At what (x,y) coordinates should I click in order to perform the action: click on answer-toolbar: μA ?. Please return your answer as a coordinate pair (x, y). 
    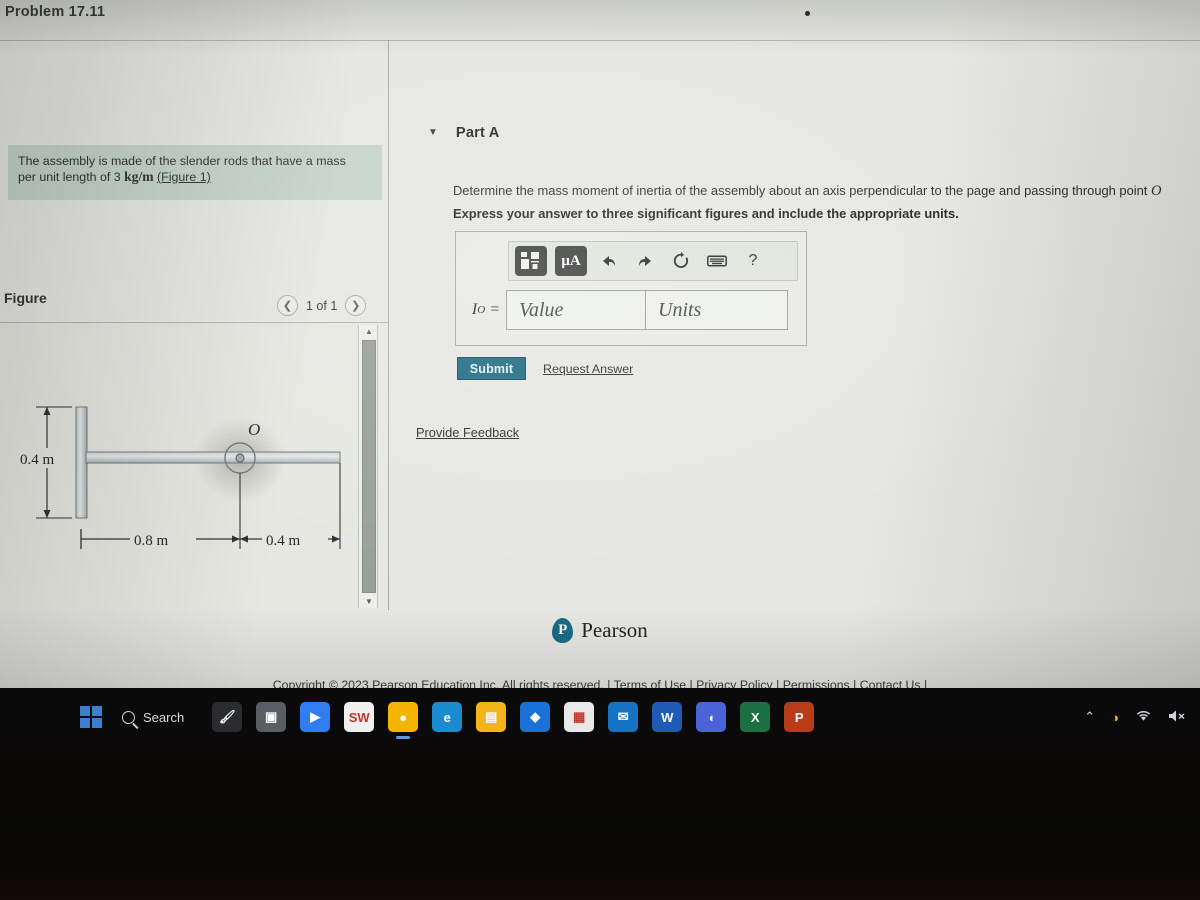
    Looking at the image, I should click on (653, 261).